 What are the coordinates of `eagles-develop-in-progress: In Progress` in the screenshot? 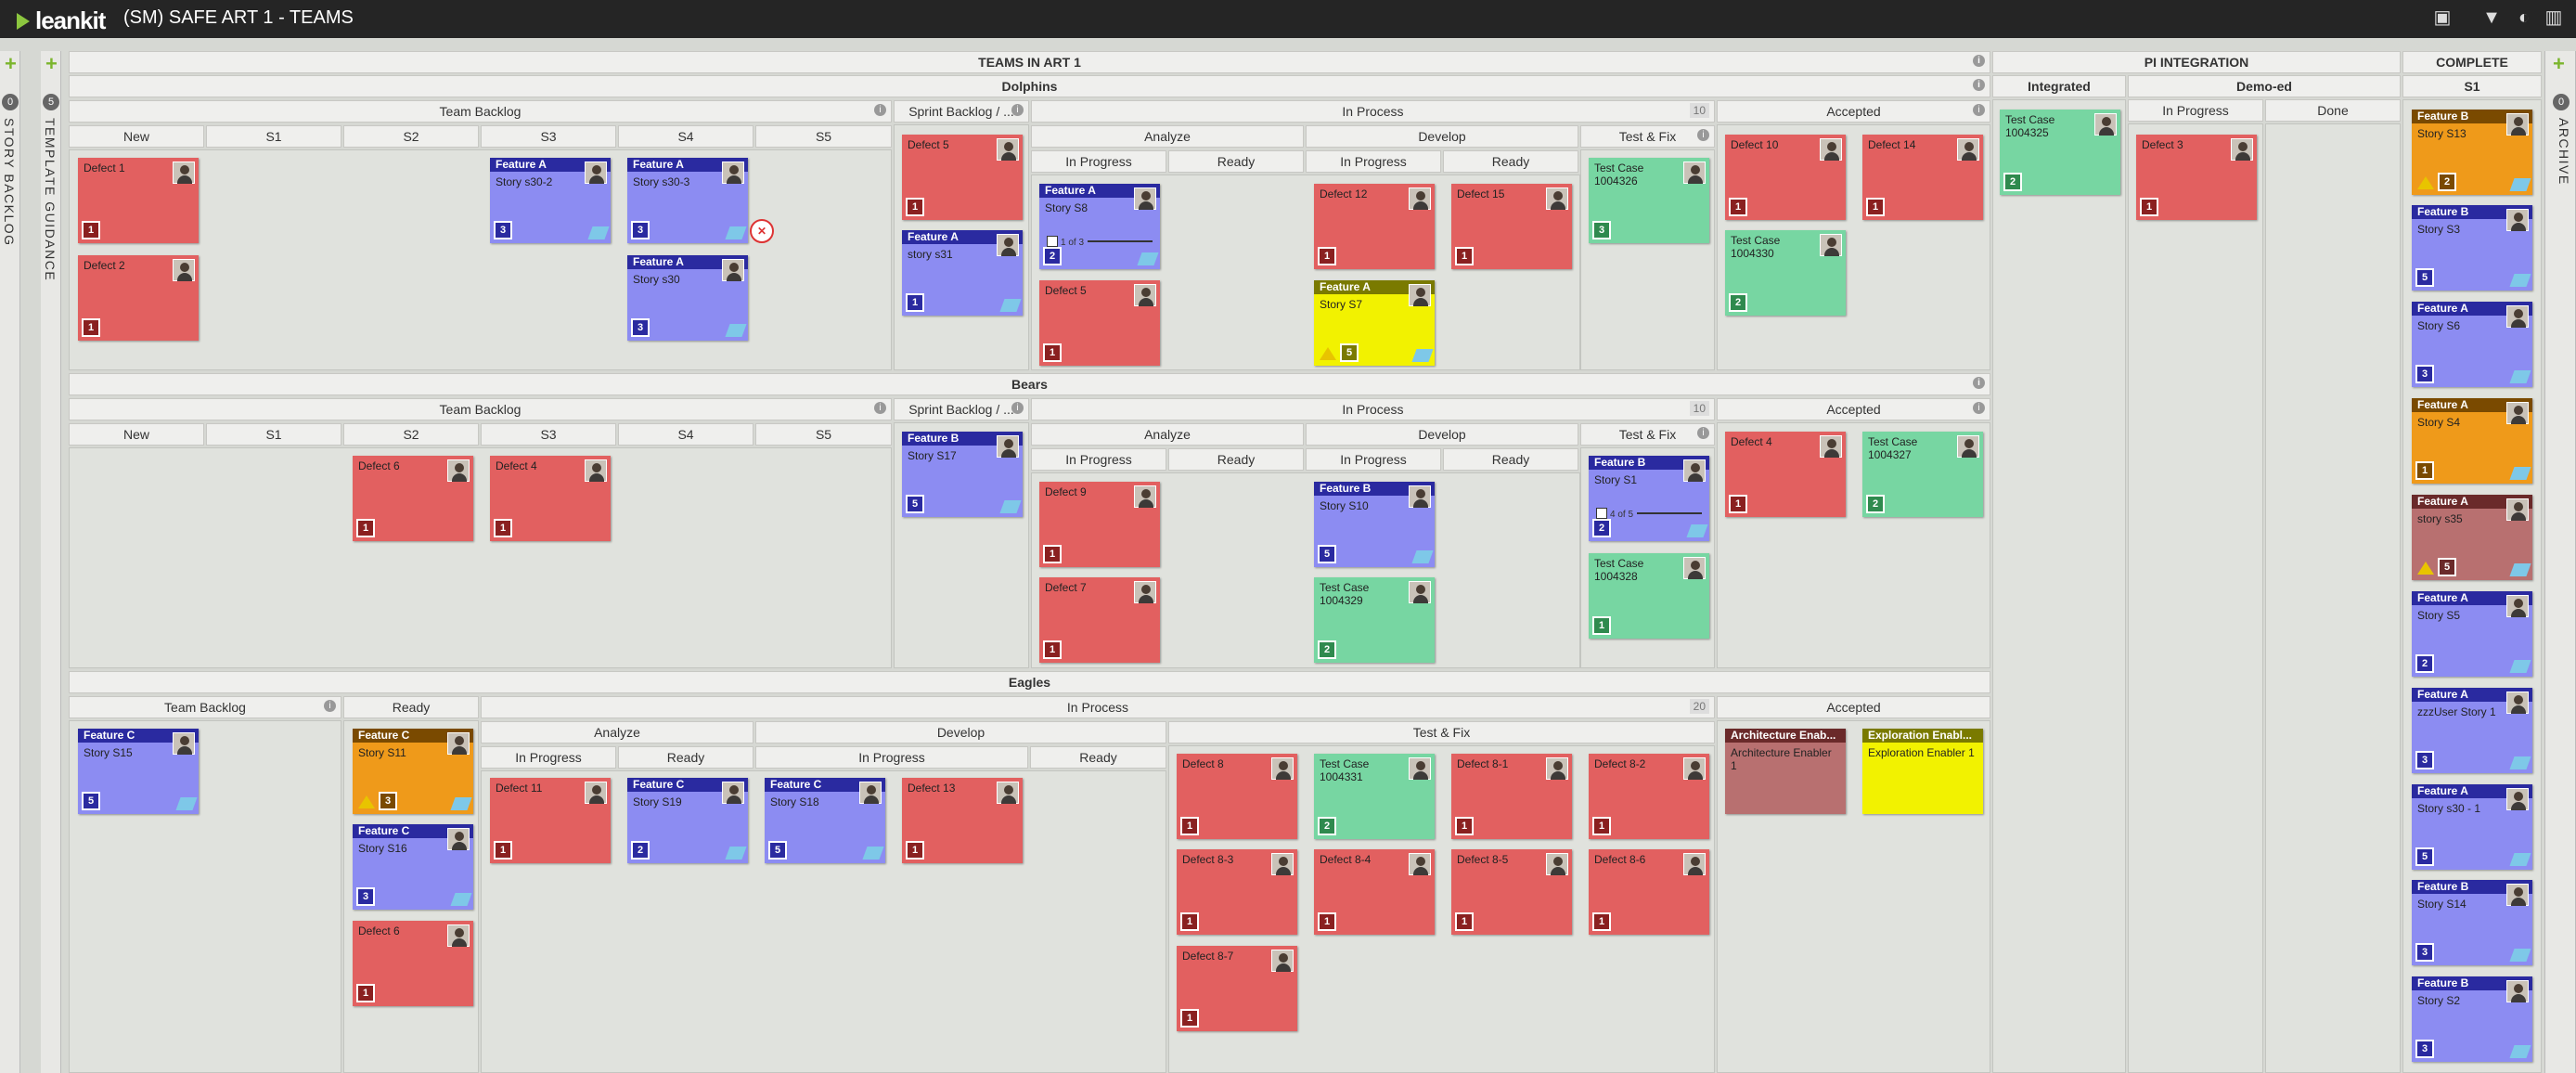 It's located at (892, 757).